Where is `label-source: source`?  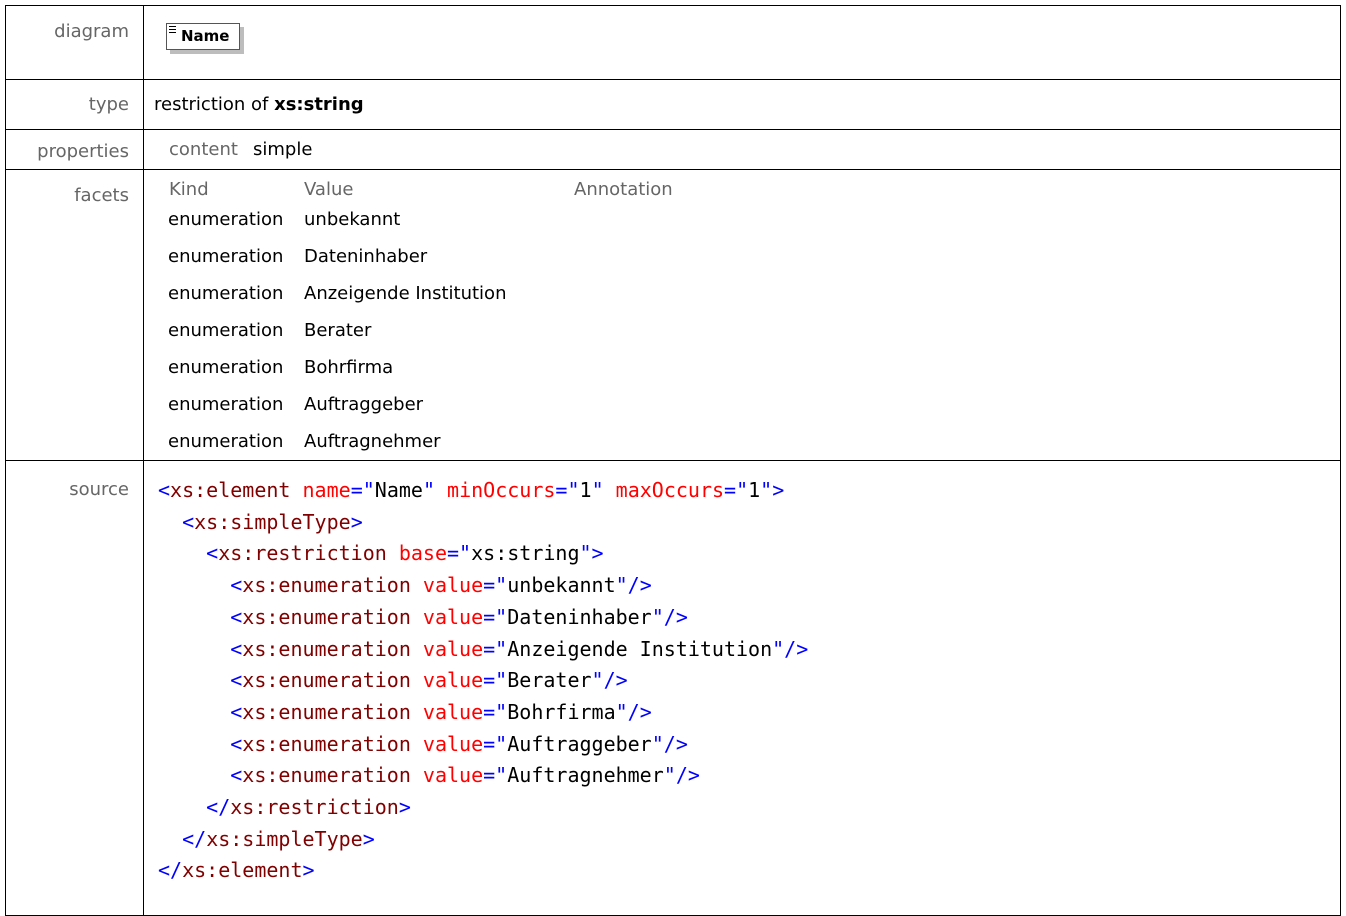
label-source: source is located at coordinates (74, 688).